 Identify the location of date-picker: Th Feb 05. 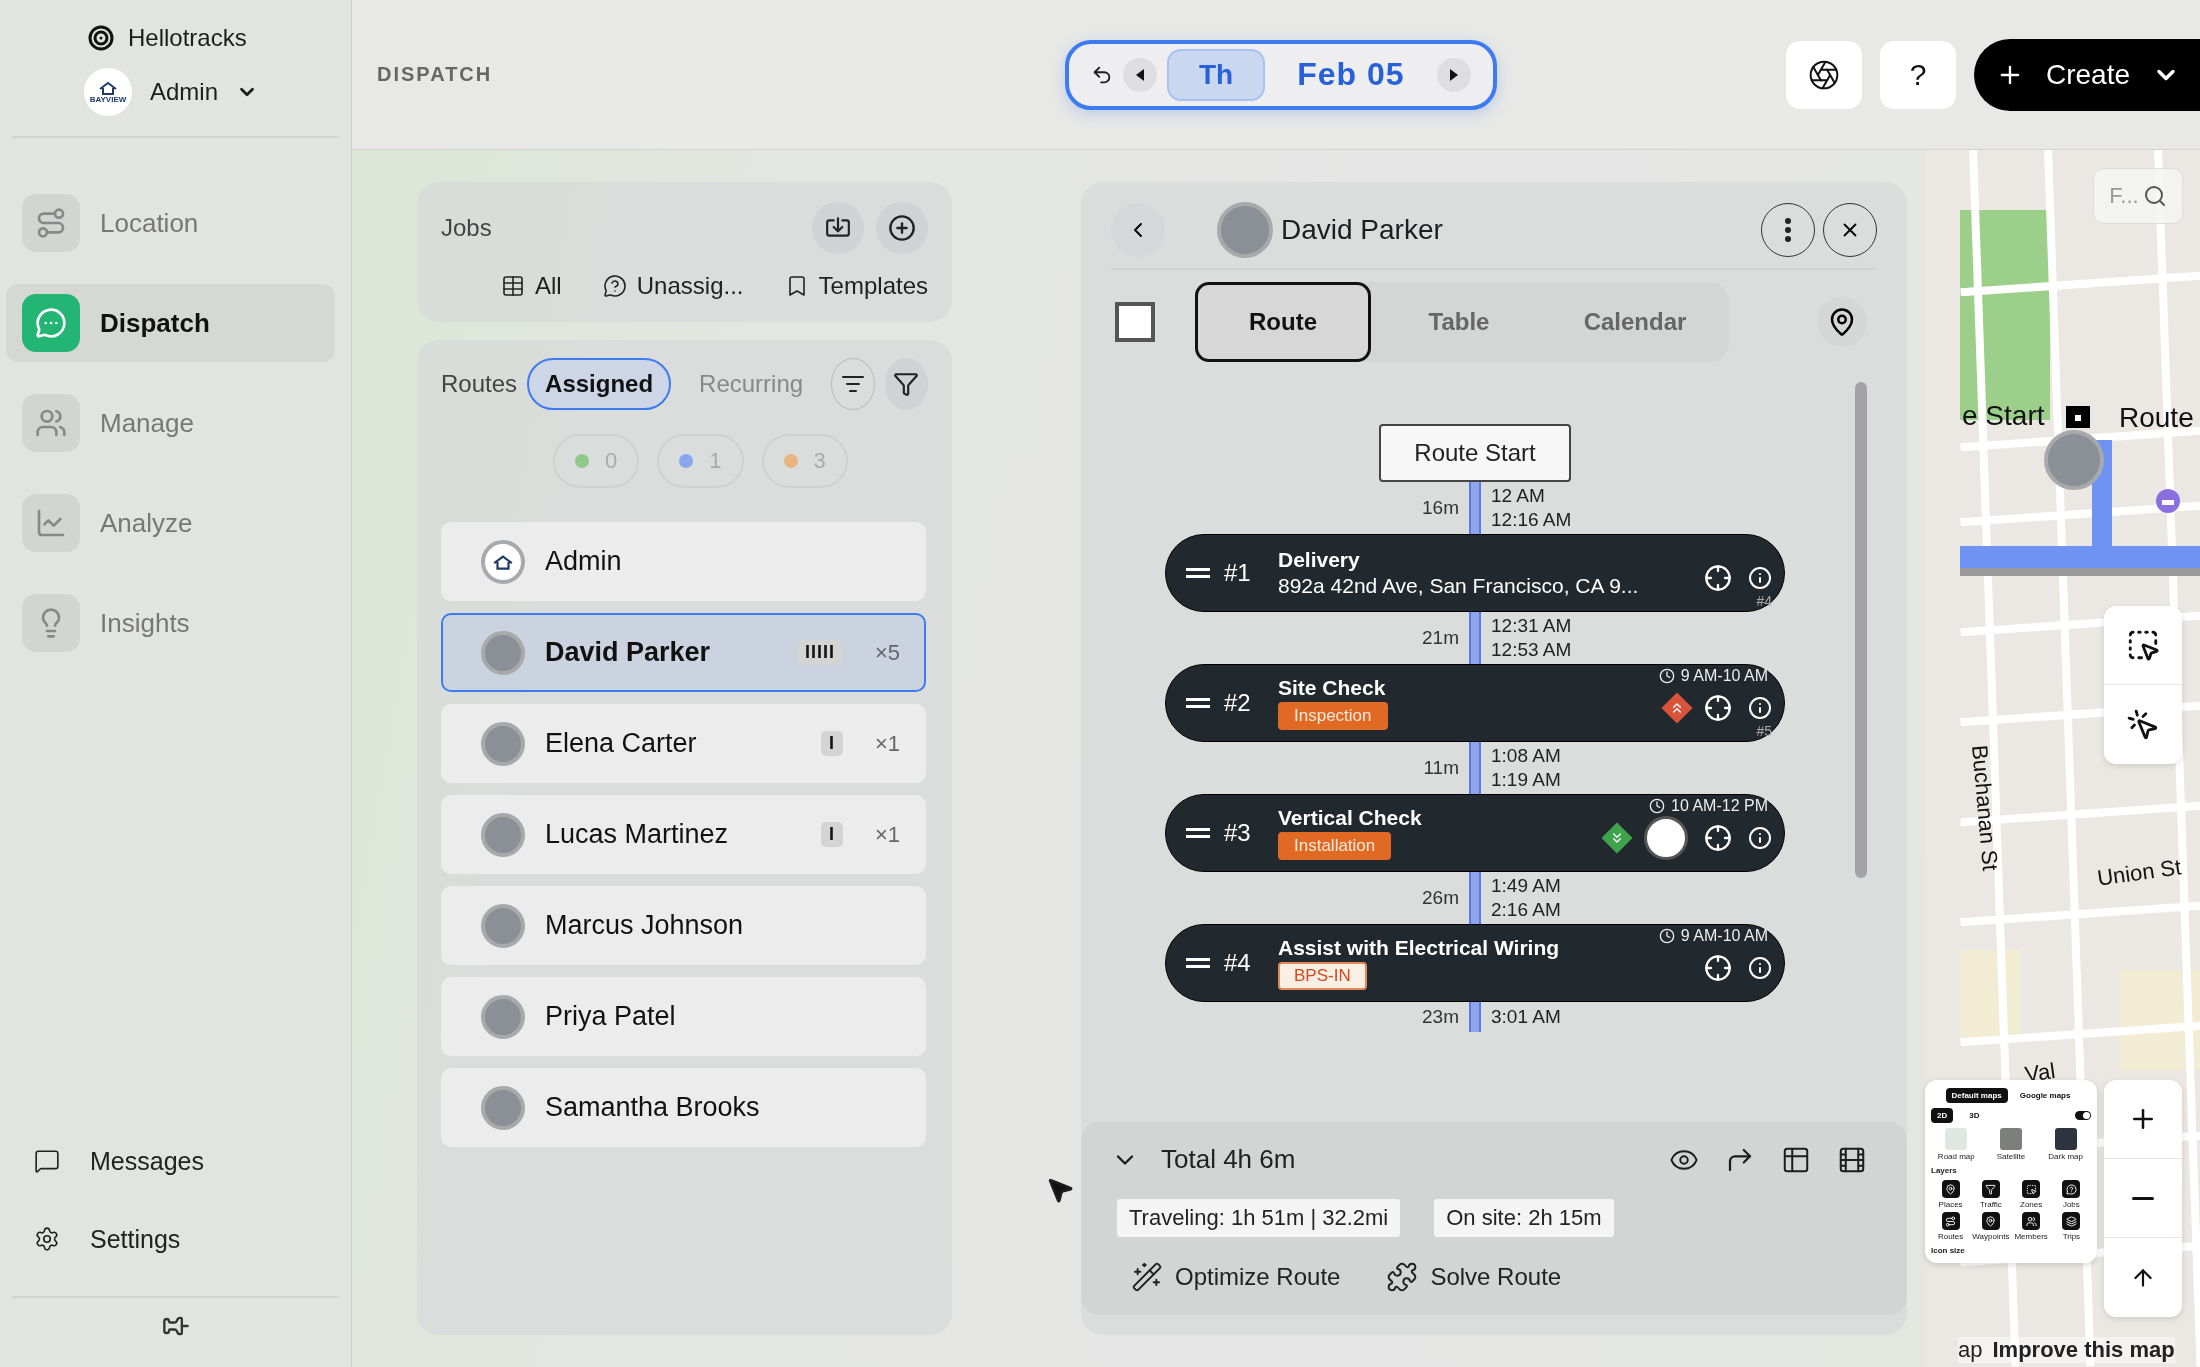
(1281, 74).